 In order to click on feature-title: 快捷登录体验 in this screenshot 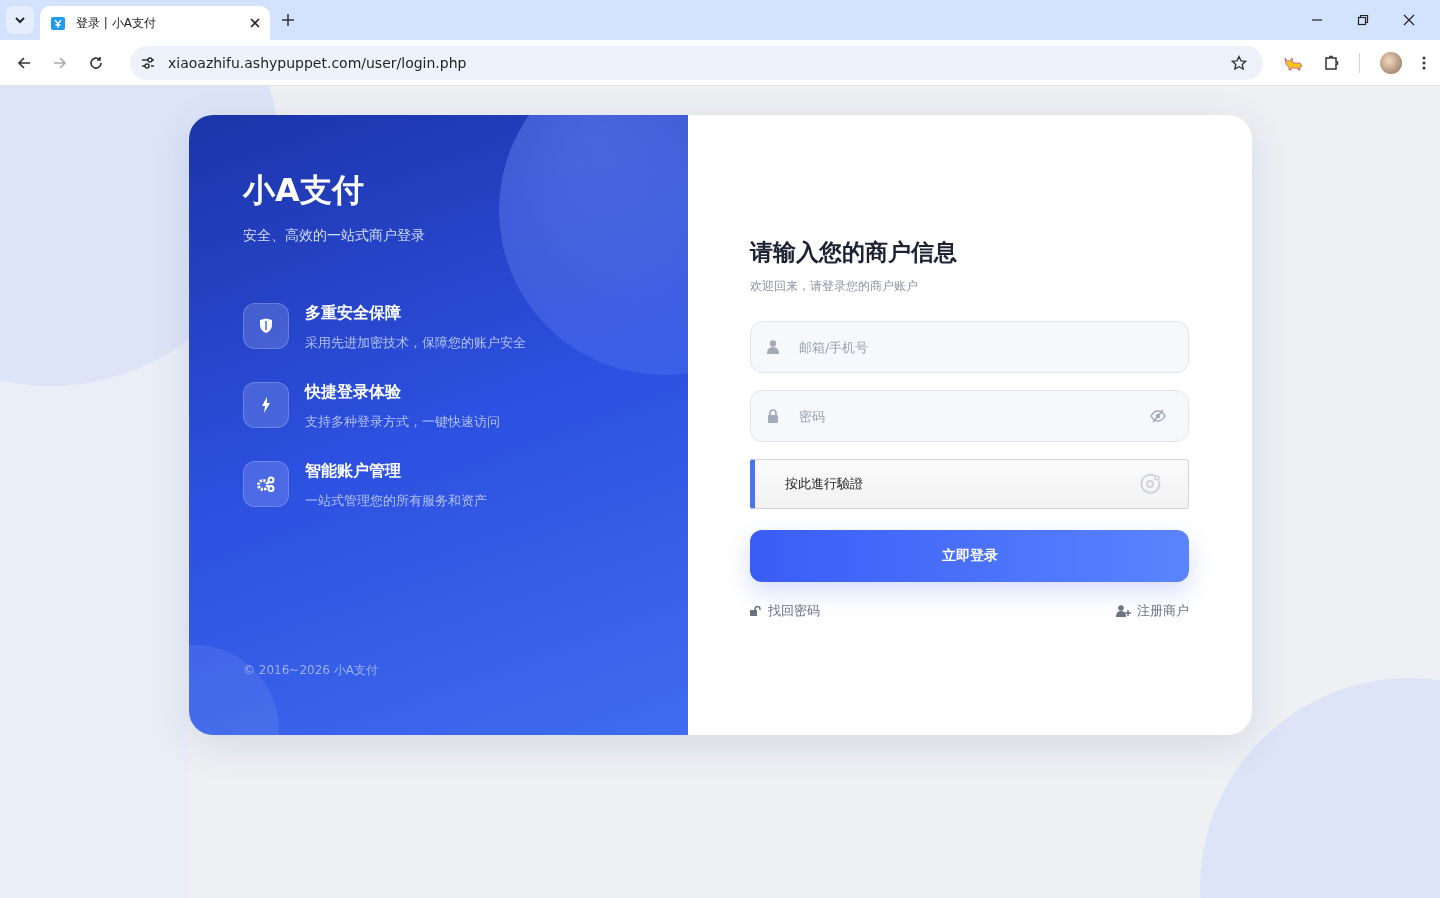, I will do `click(353, 392)`.